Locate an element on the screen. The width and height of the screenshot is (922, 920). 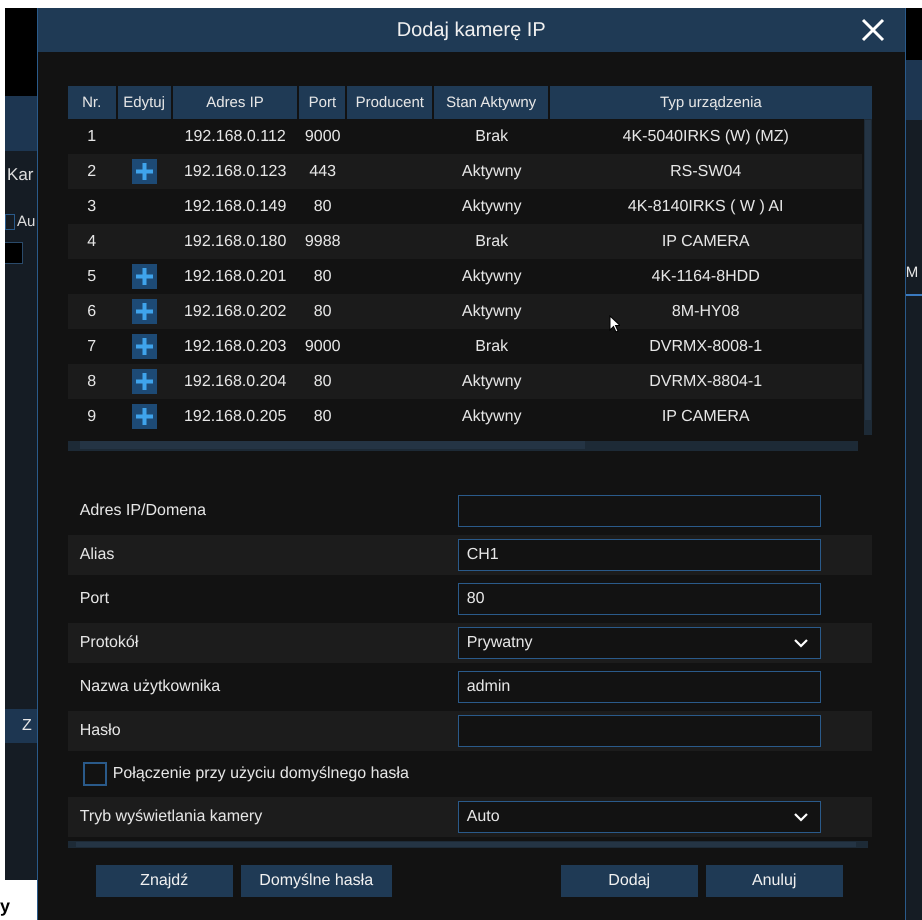
table-cell-text: 192.168.0.203 is located at coordinates (235, 347).